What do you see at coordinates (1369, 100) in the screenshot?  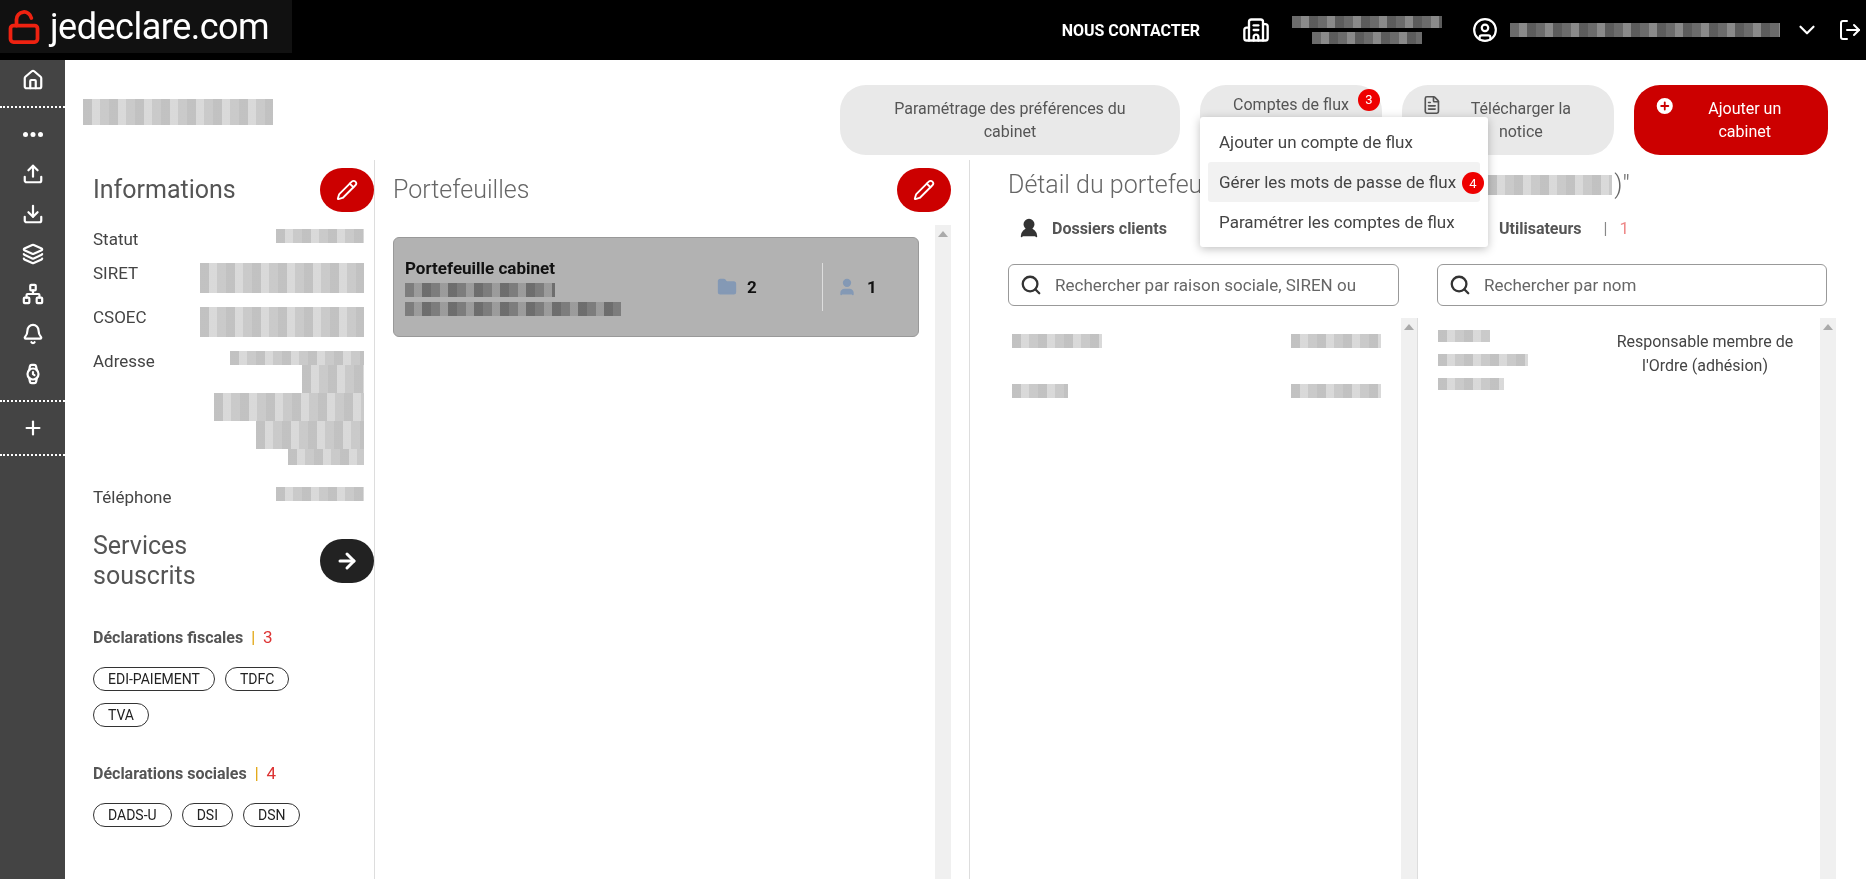 I see `count-badge: 3` at bounding box center [1369, 100].